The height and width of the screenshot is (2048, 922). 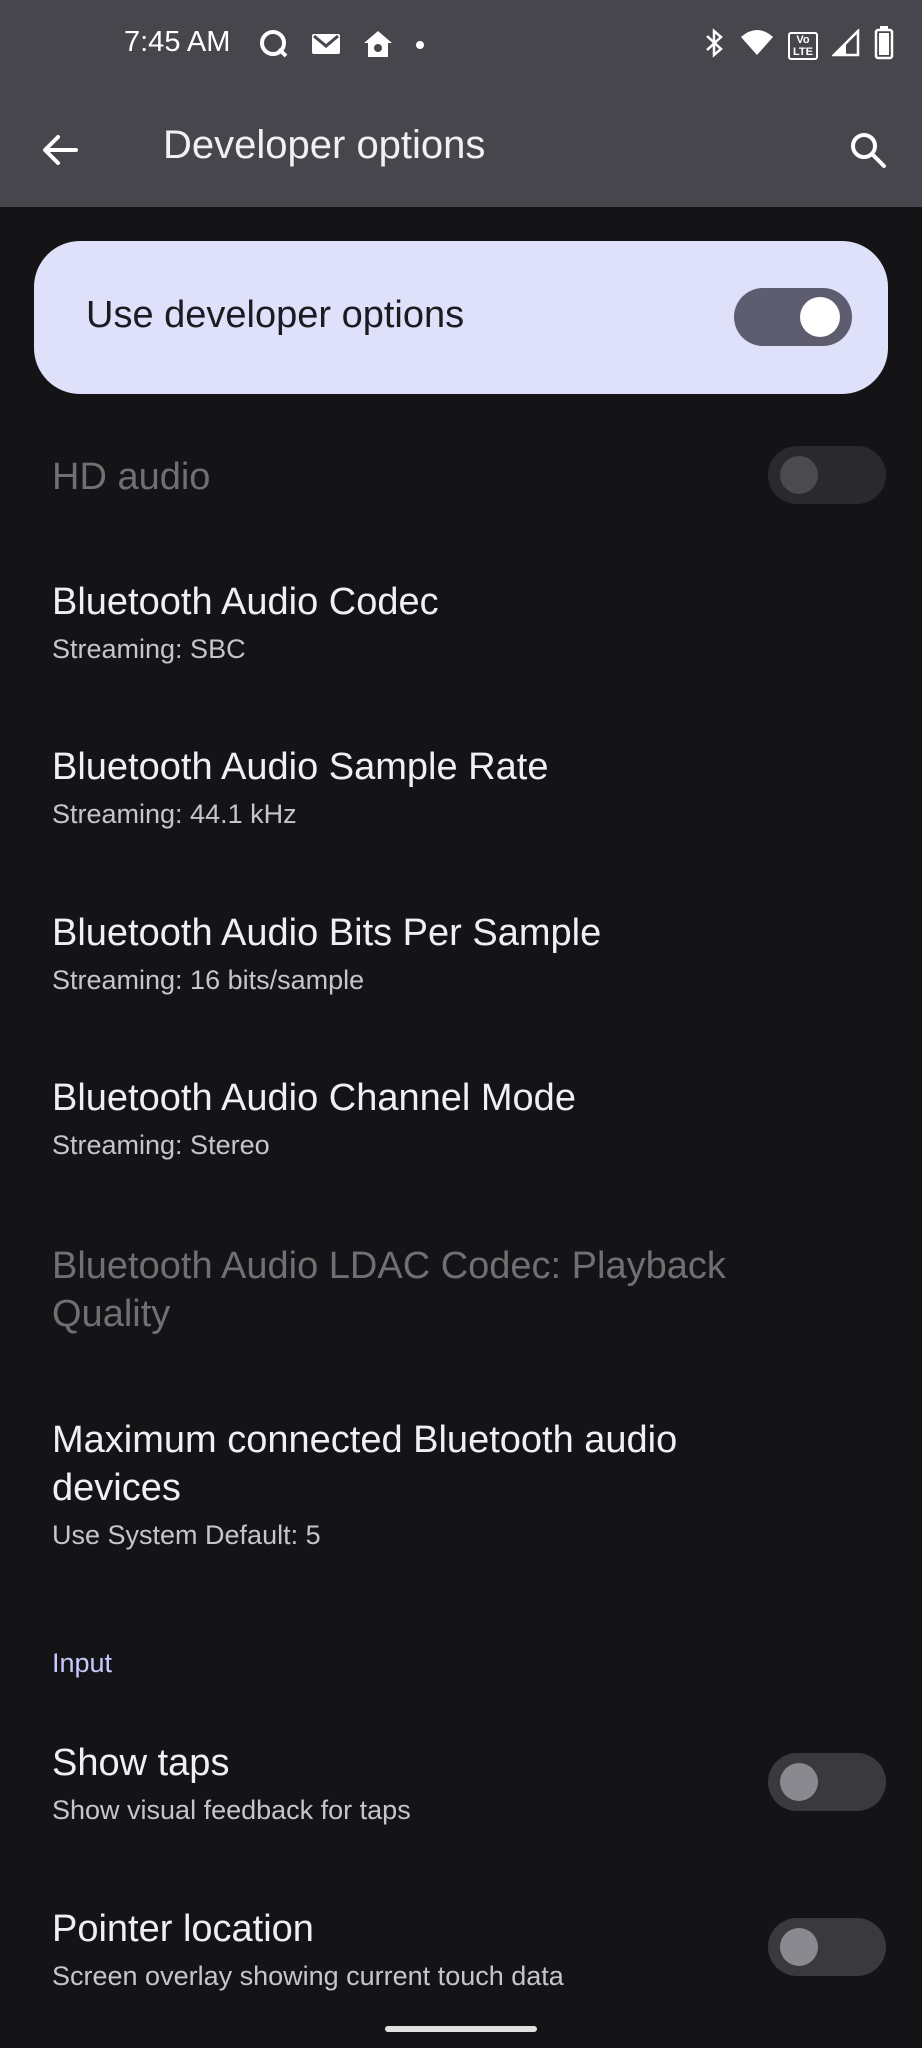 I want to click on search-icon, so click(x=868, y=150).